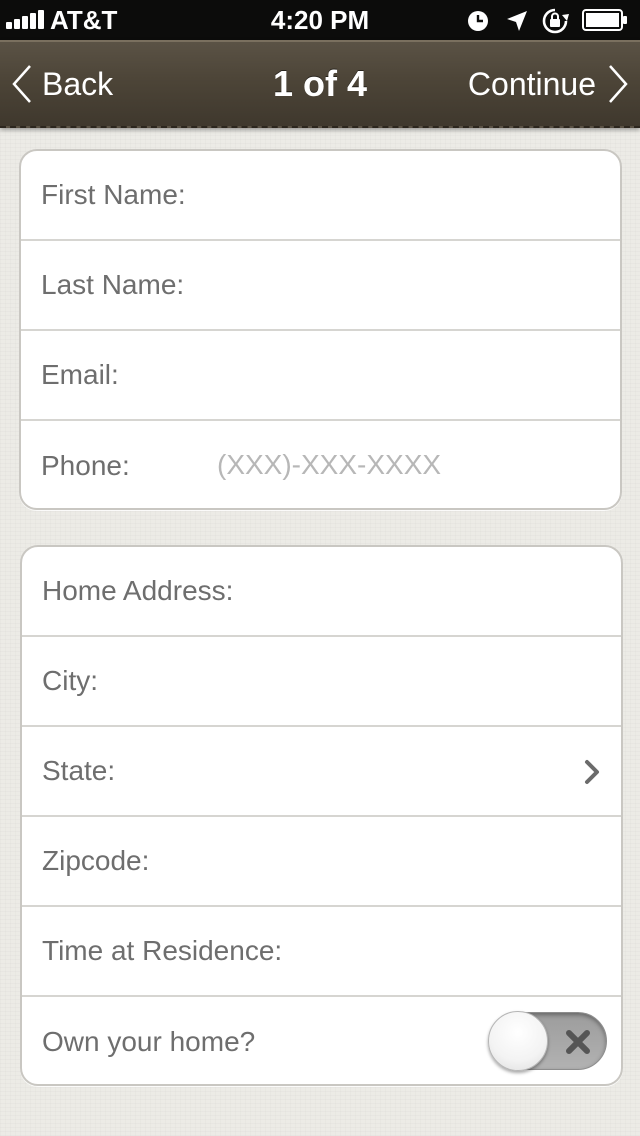 This screenshot has height=1136, width=640. I want to click on time-at-residence-row: Time at Residence:, so click(321, 952).